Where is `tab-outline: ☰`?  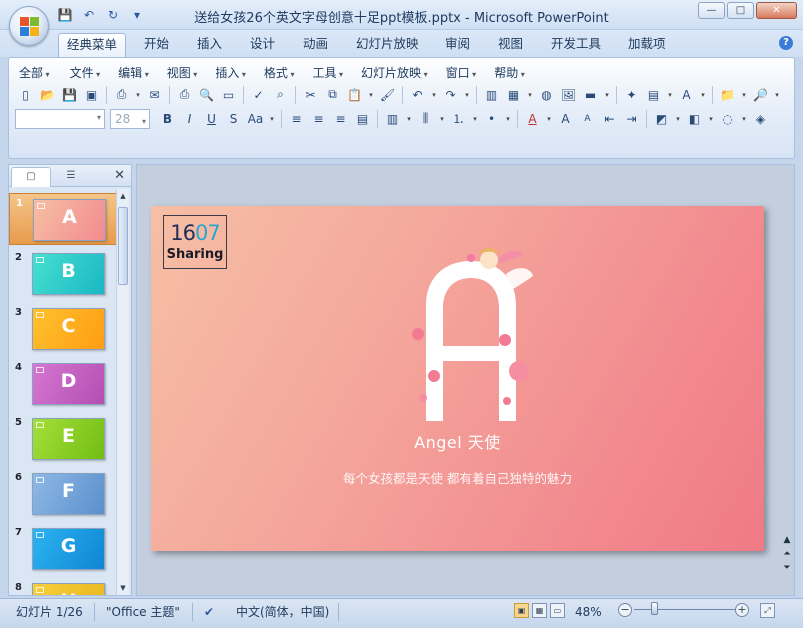
tab-outline: ☰ is located at coordinates (71, 177).